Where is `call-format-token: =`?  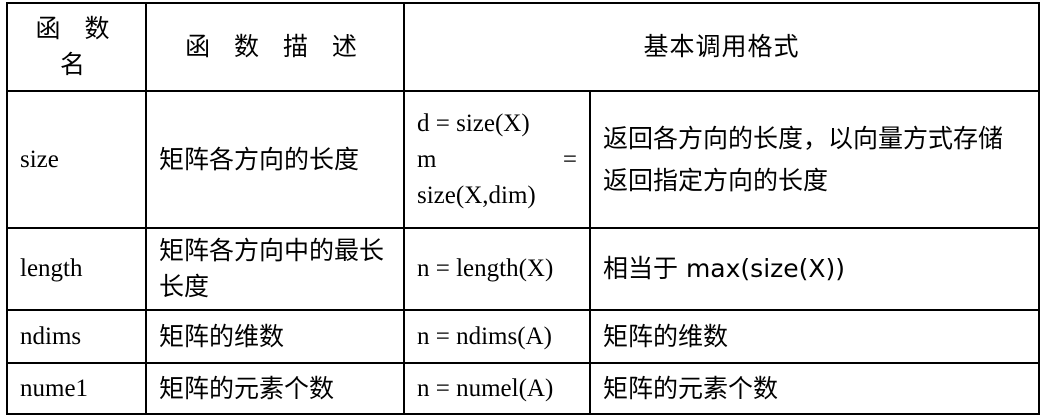
call-format-token: = is located at coordinates (569, 159).